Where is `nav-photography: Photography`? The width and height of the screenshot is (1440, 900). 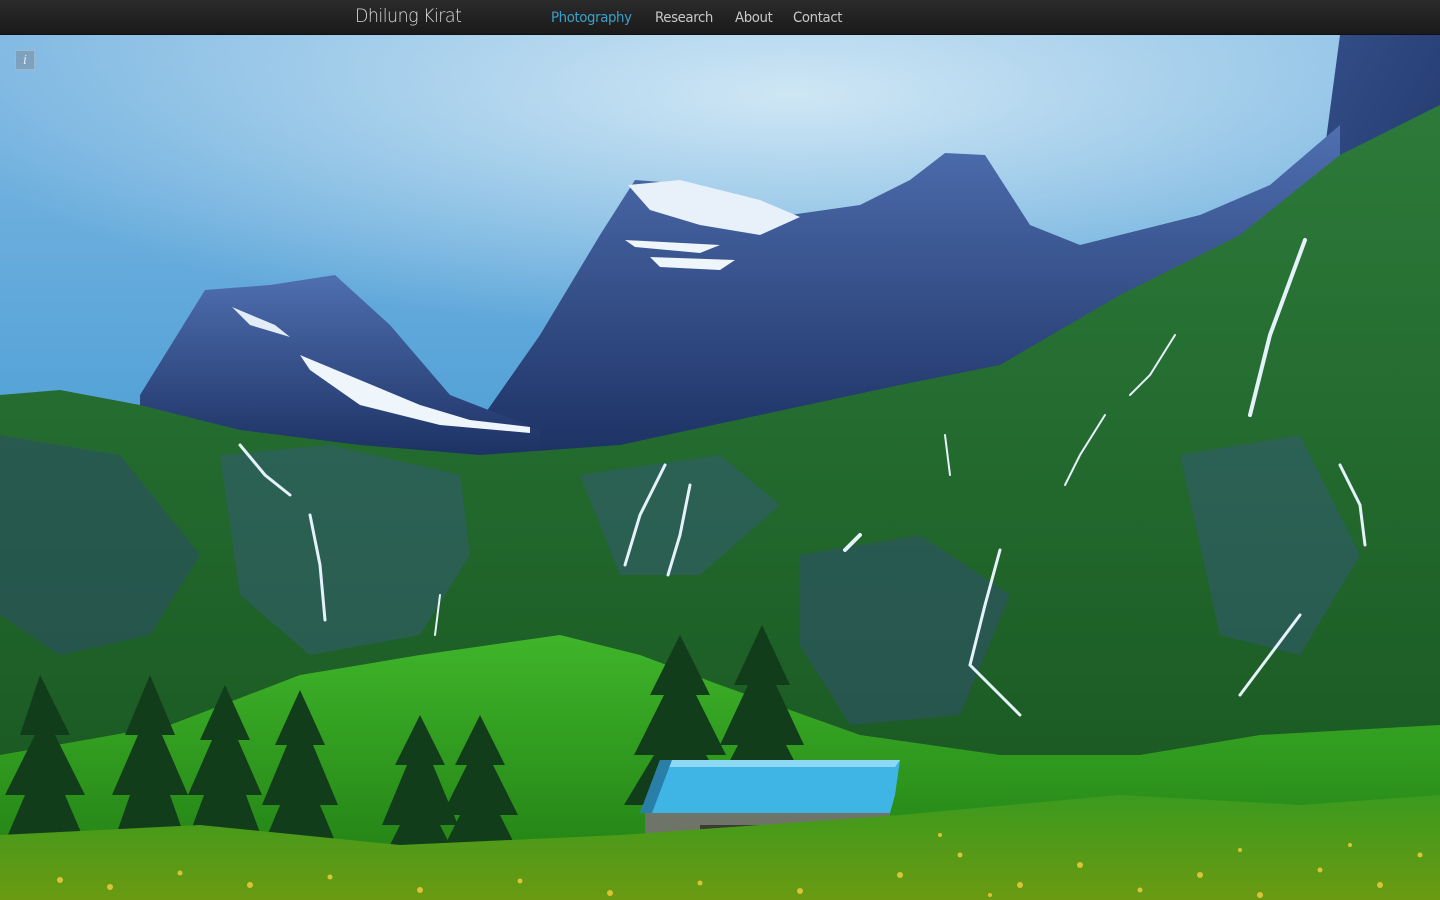
nav-photography: Photography is located at coordinates (591, 18).